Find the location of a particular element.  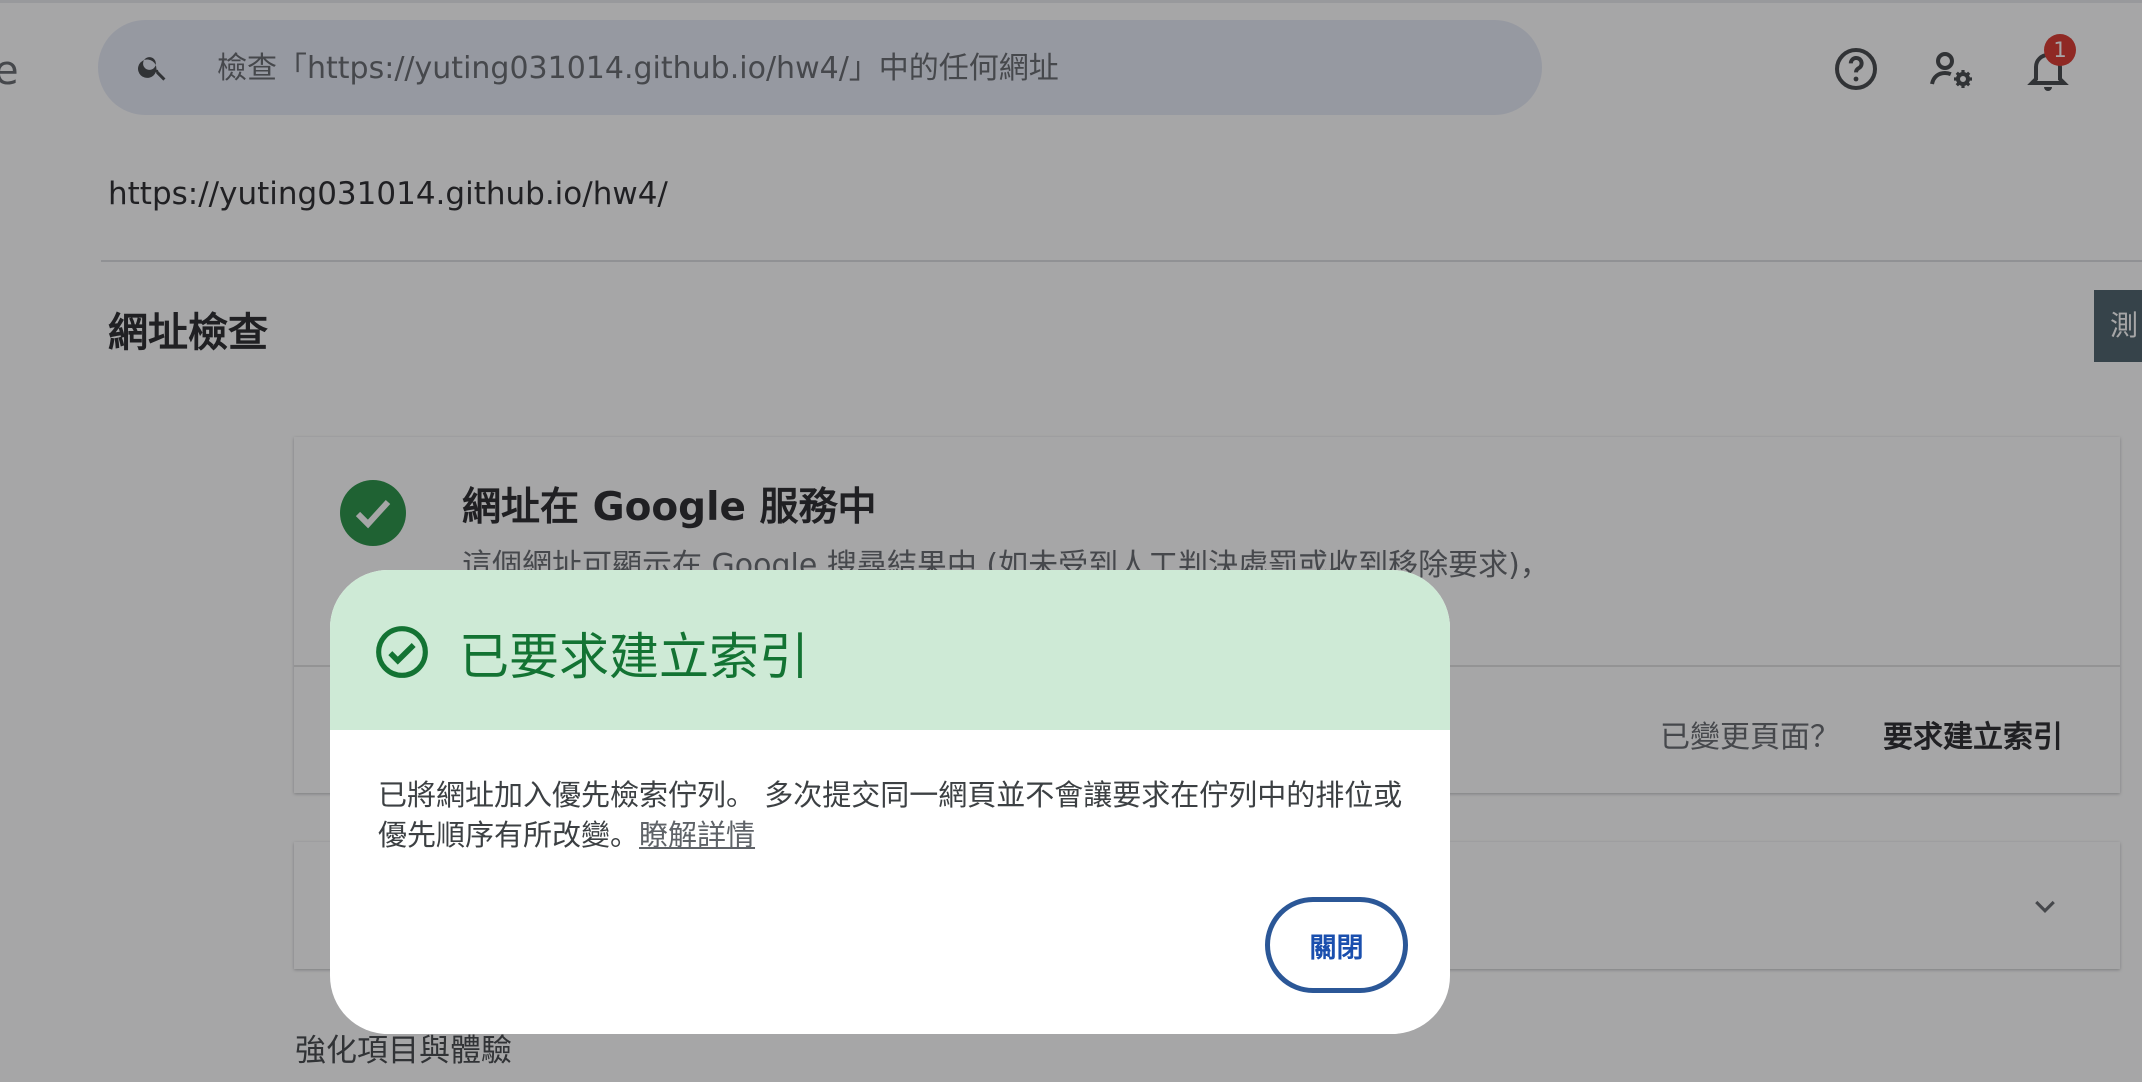

dialog-title: 已要求建立索引 is located at coordinates (634, 657).